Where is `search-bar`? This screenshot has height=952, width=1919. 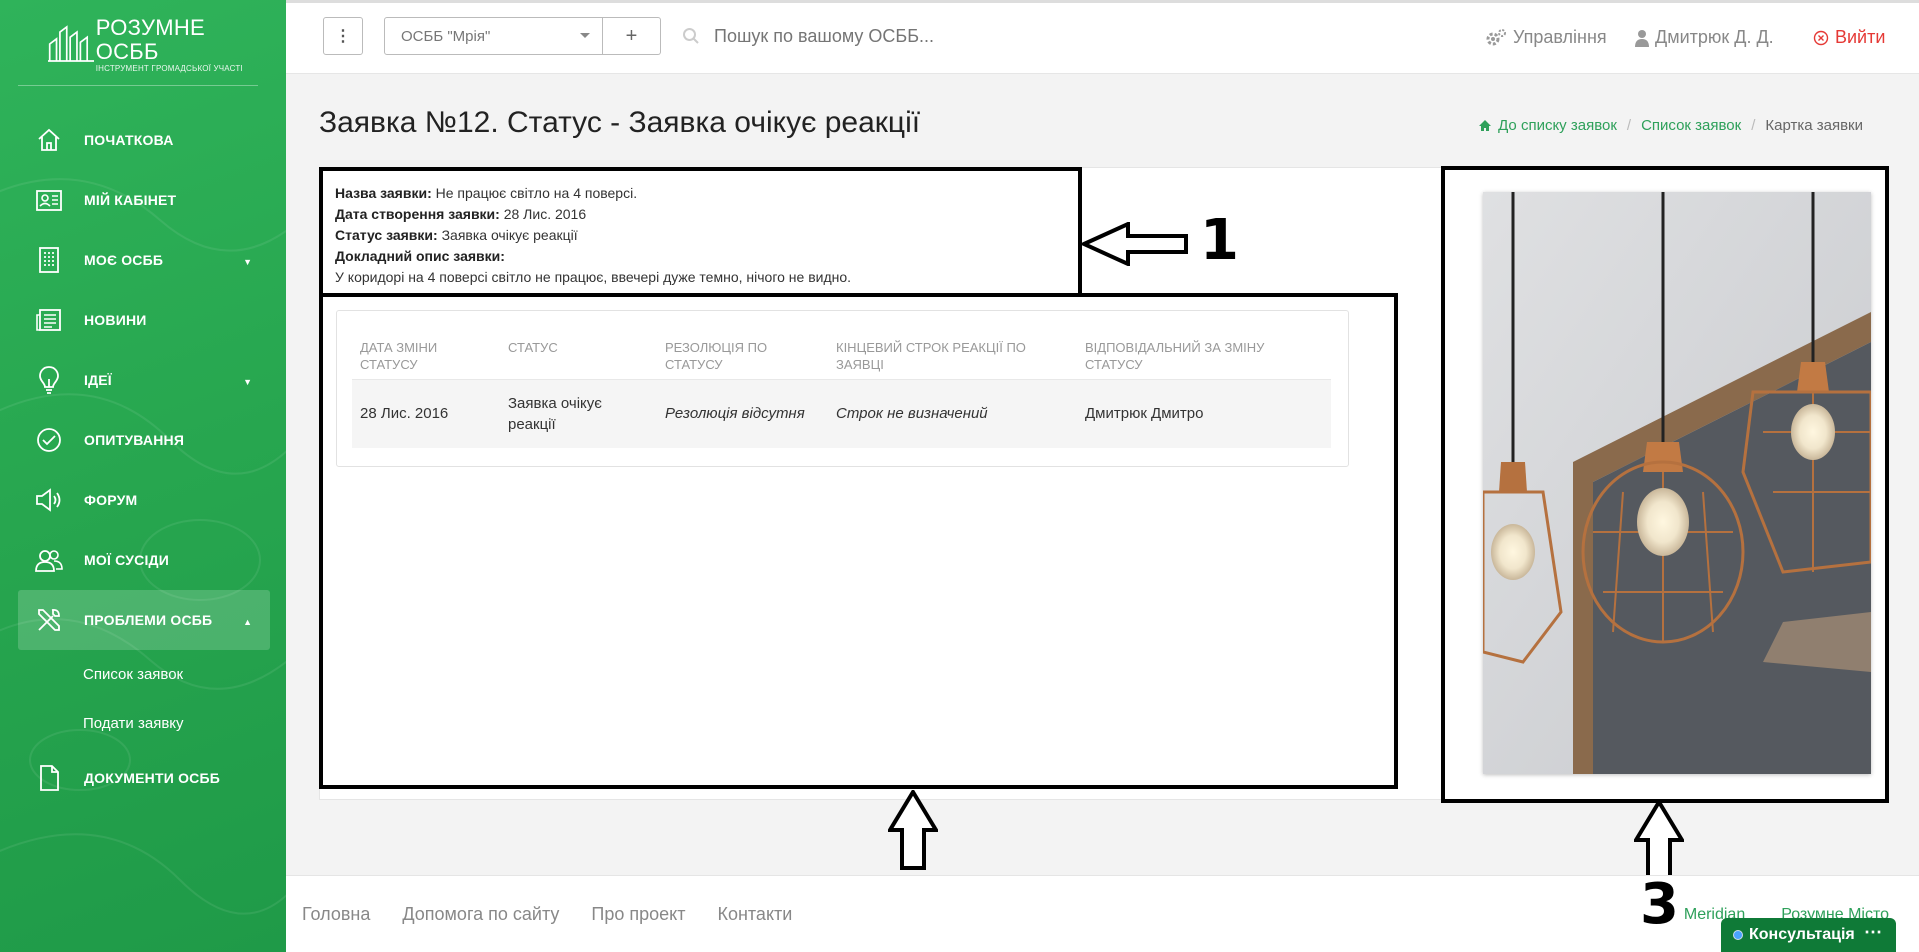
search-bar is located at coordinates (982, 36).